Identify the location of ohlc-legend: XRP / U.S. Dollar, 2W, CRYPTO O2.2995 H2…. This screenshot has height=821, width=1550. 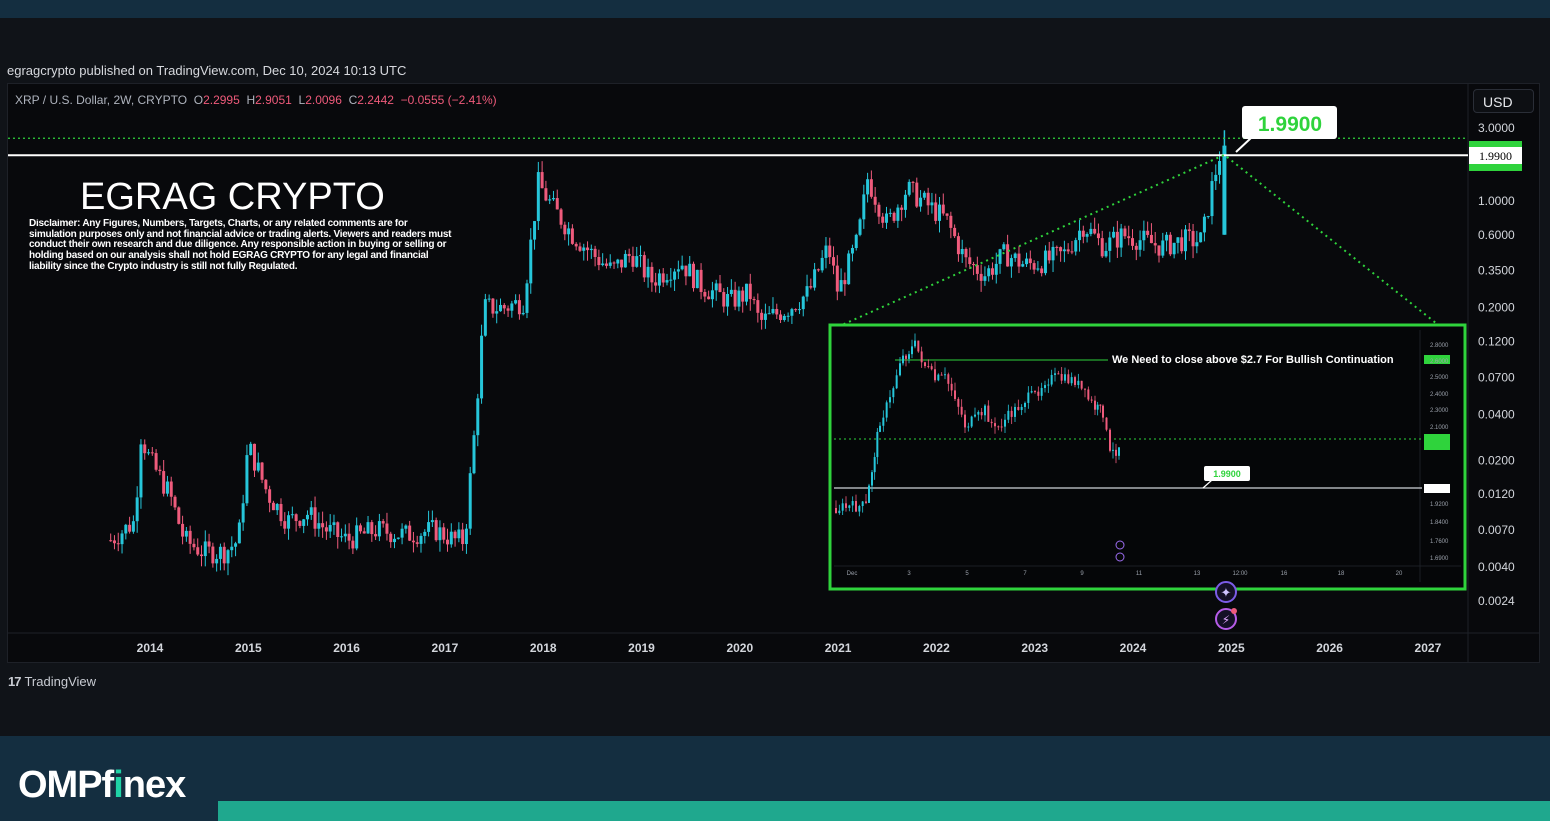
(256, 100).